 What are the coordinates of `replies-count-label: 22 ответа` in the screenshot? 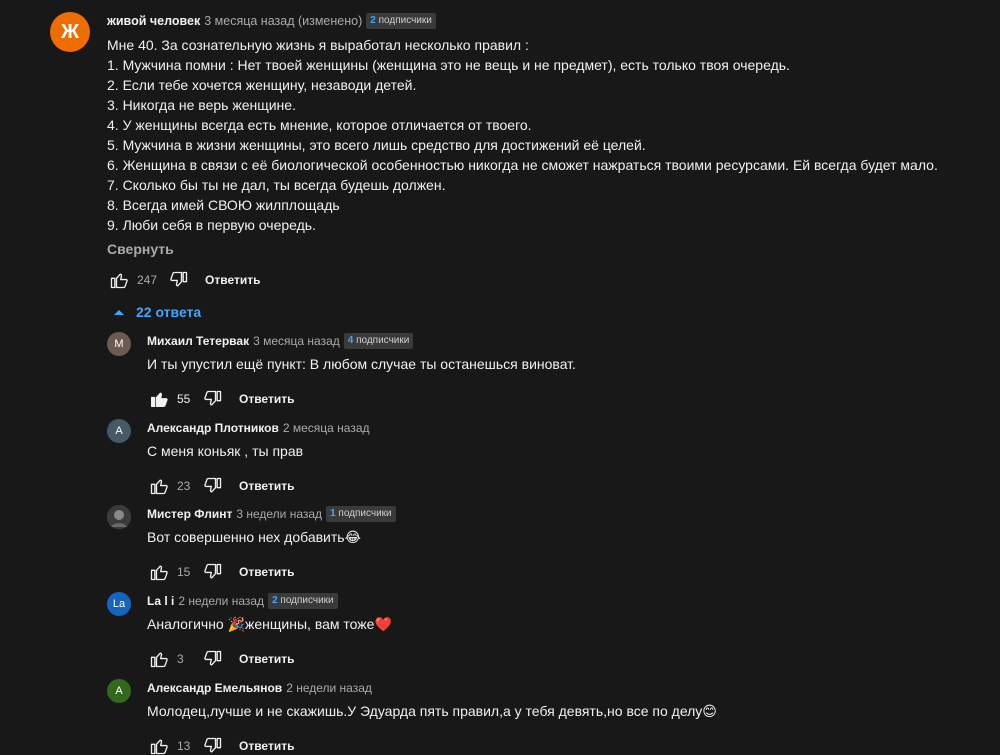 It's located at (169, 312).